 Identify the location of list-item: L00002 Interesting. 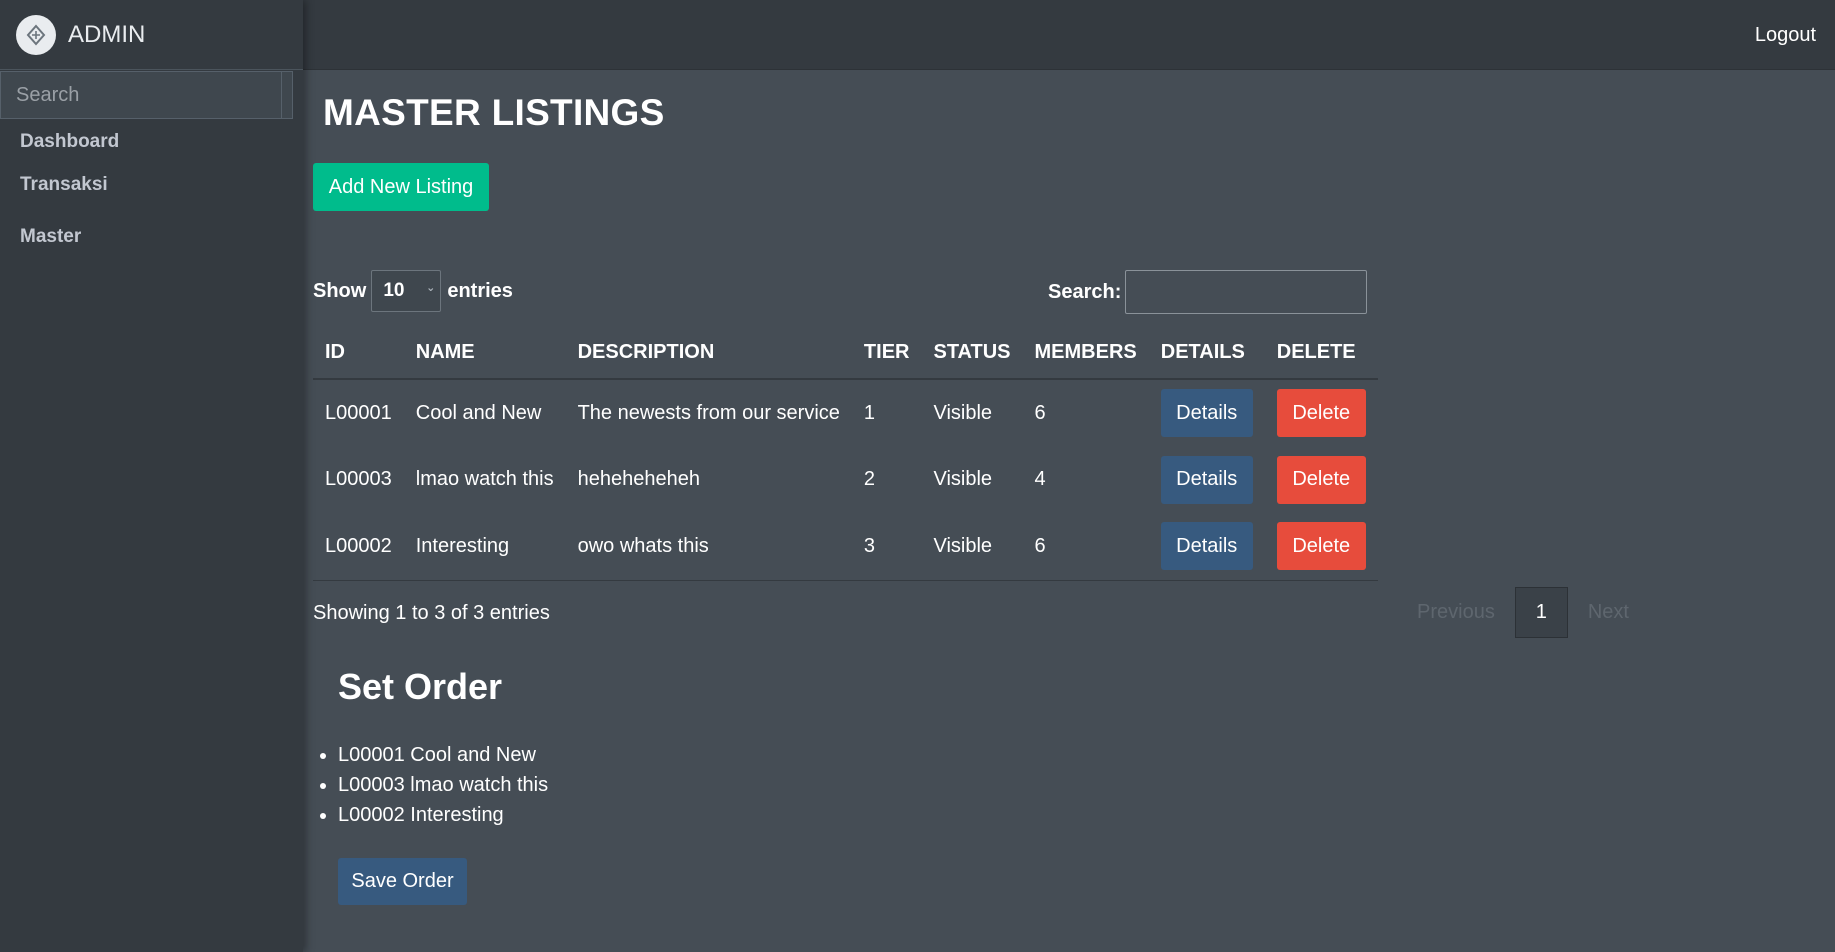
(443, 815).